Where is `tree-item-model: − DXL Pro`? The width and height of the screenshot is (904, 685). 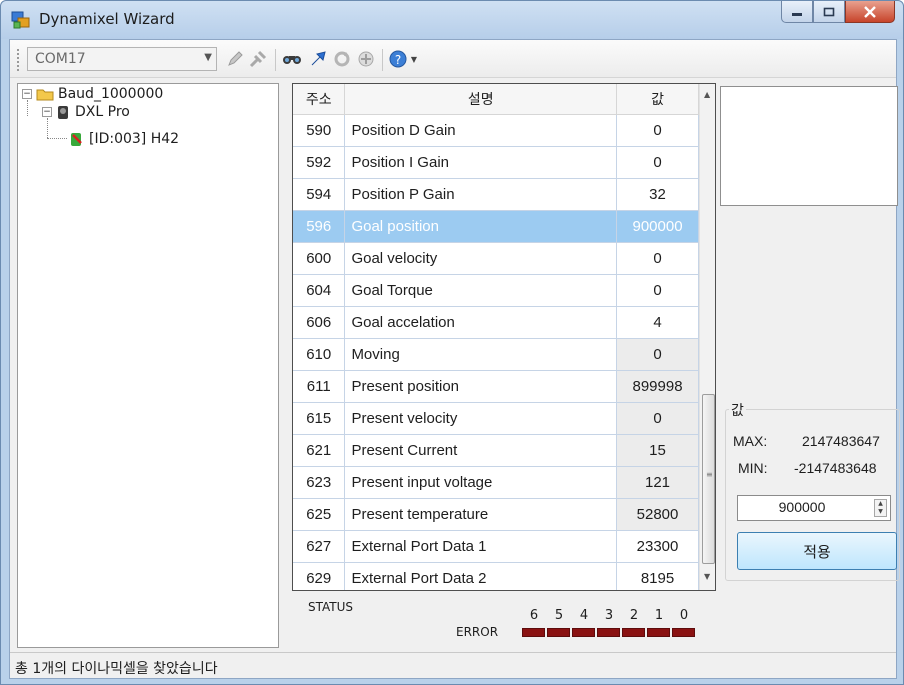 tree-item-model: − DXL Pro is located at coordinates (86, 112).